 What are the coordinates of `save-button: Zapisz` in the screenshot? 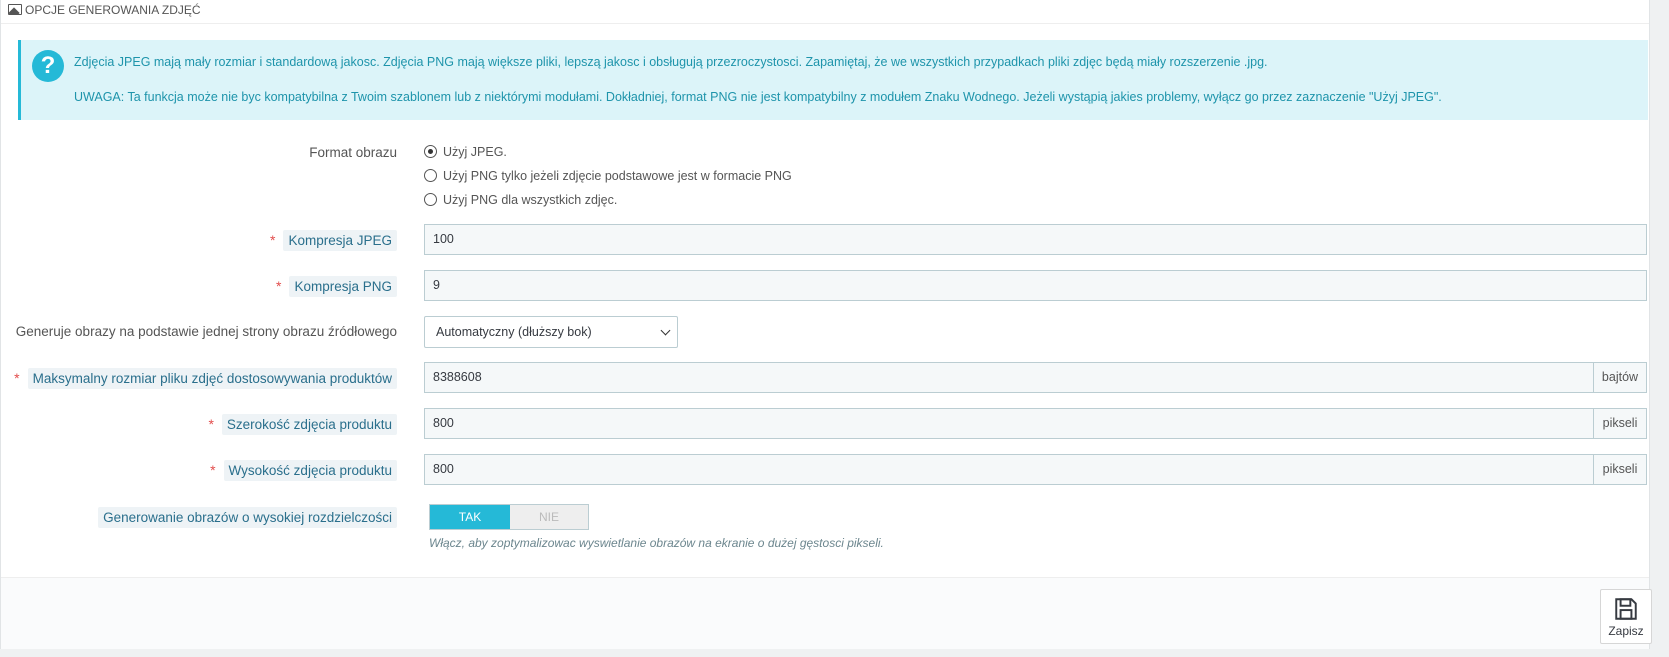 It's located at (1626, 616).